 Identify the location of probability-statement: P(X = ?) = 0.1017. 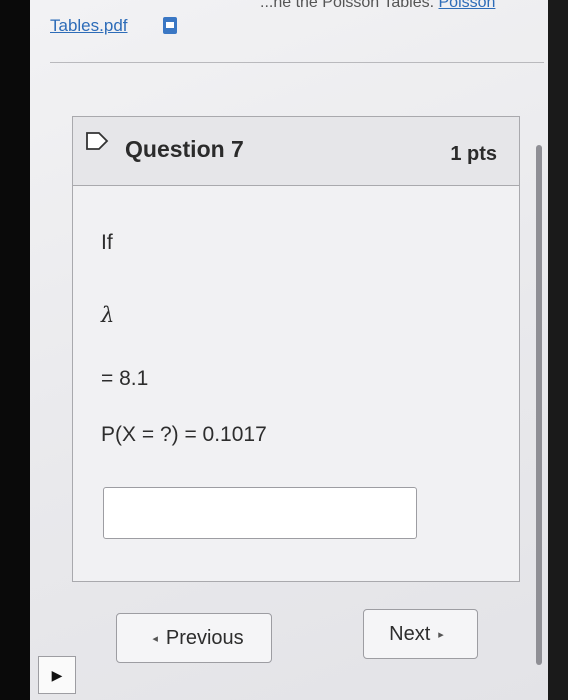
(184, 434).